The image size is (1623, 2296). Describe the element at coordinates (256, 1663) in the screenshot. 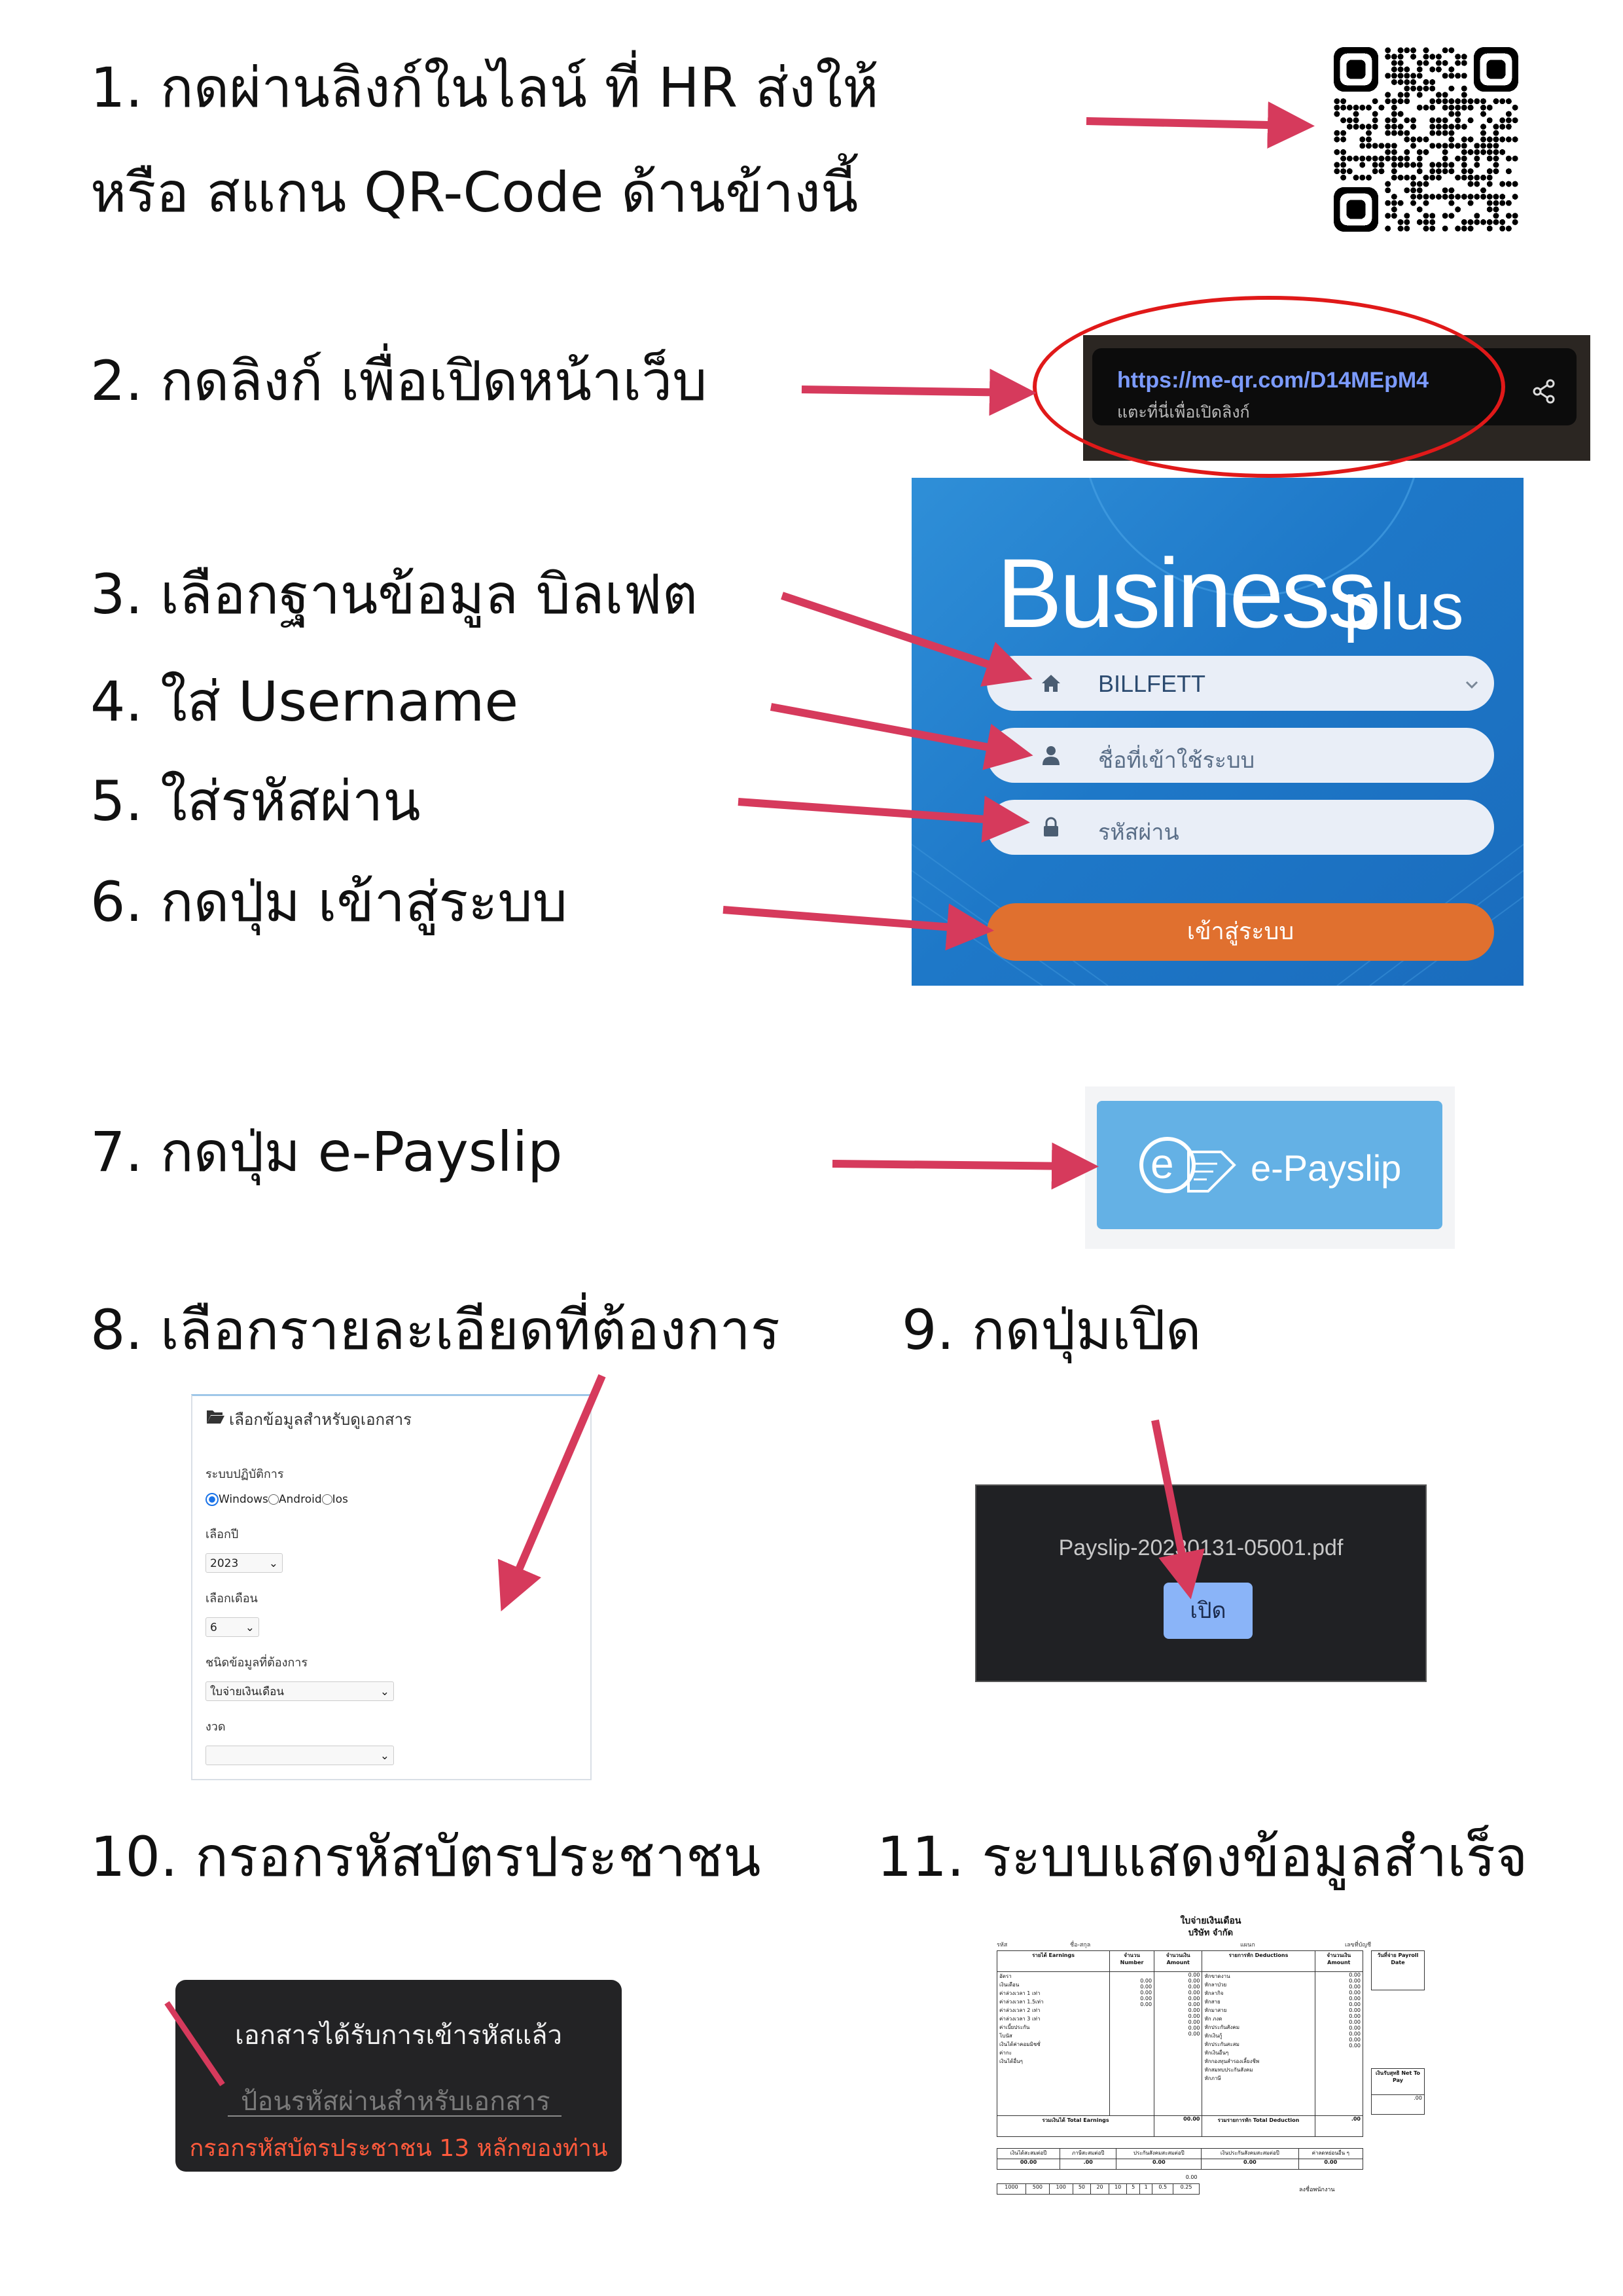

I see `type-label: ชนิดข้อมูลที่ต้องการ` at that location.